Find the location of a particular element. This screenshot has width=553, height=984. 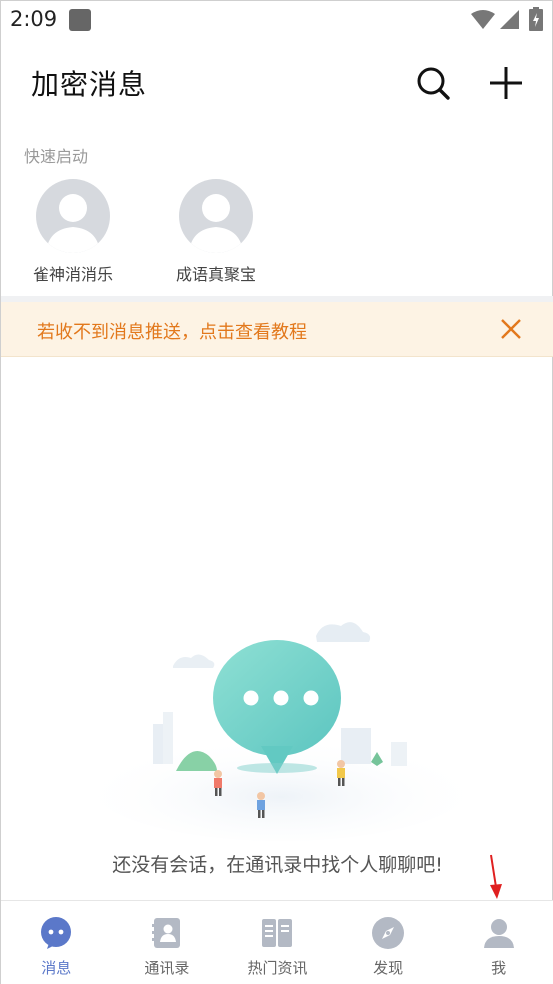

page-title: 加密消息 is located at coordinates (89, 84).